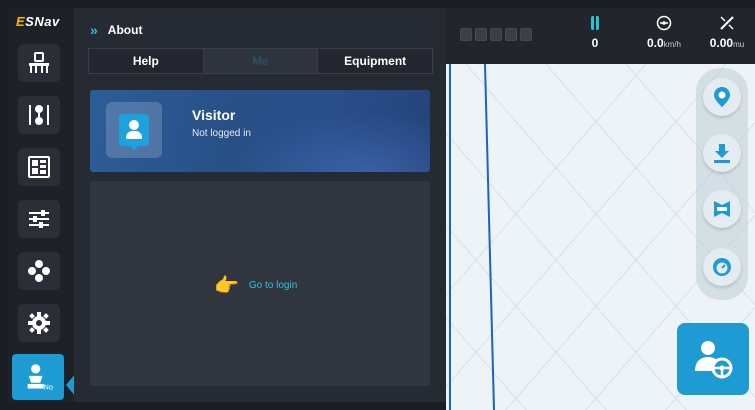  Describe the element at coordinates (595, 43) in the screenshot. I see `satellite-count: 0` at that location.